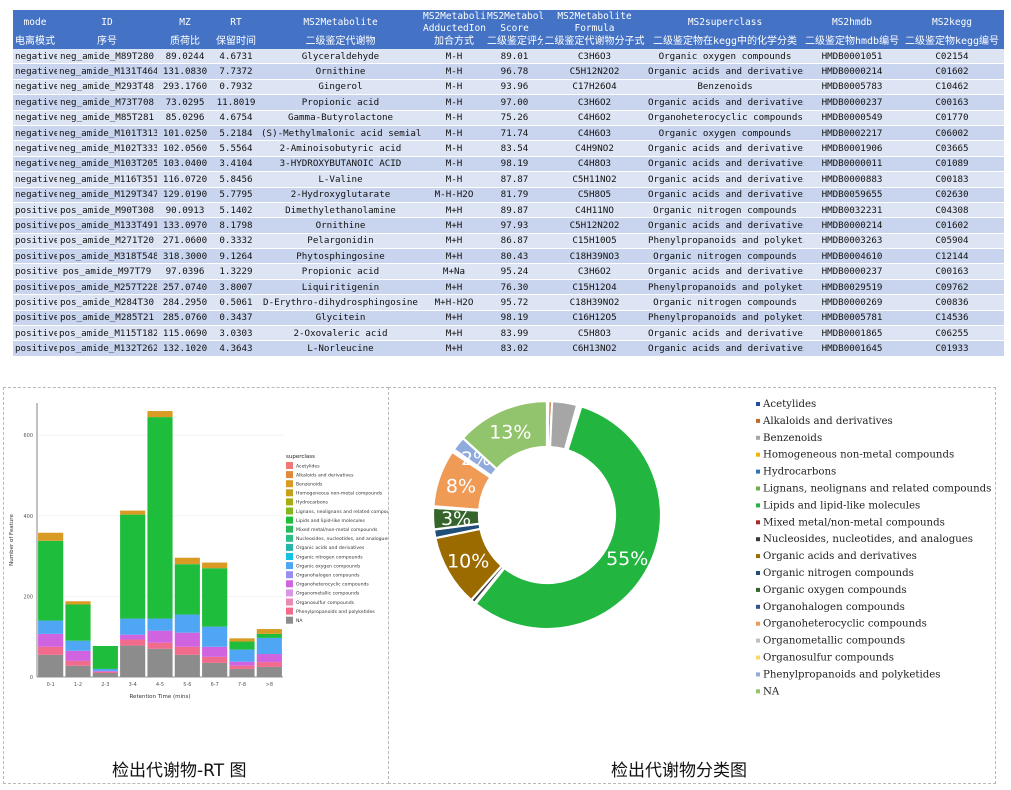 The height and width of the screenshot is (790, 1011). Describe the element at coordinates (31, 678) in the screenshot. I see `y-tick-label: 0` at that location.